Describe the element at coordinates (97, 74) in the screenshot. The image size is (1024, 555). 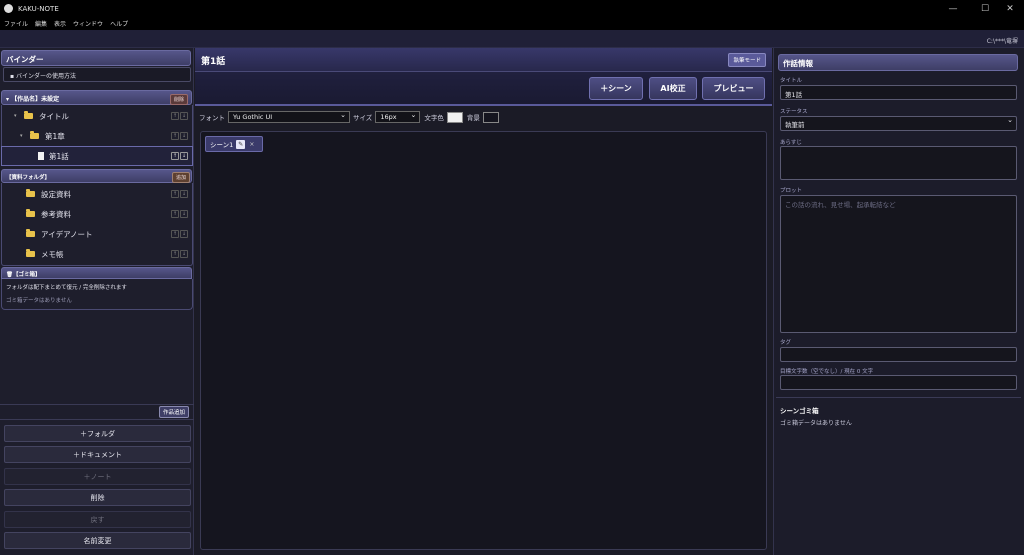
I see `binder-help-link: ▪ バインダーの使用方法` at that location.